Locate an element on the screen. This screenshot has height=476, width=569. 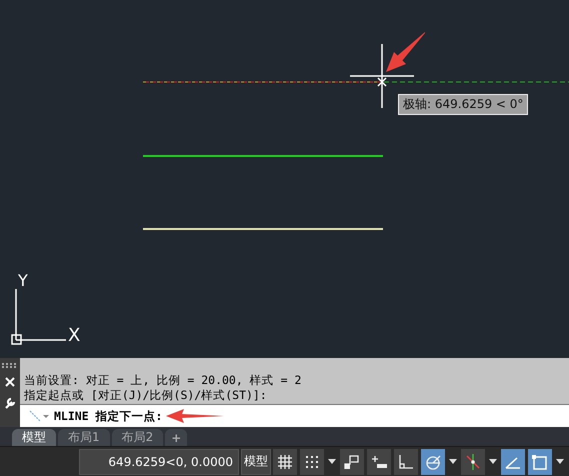
ucs-toggle-icon is located at coordinates (513, 461).